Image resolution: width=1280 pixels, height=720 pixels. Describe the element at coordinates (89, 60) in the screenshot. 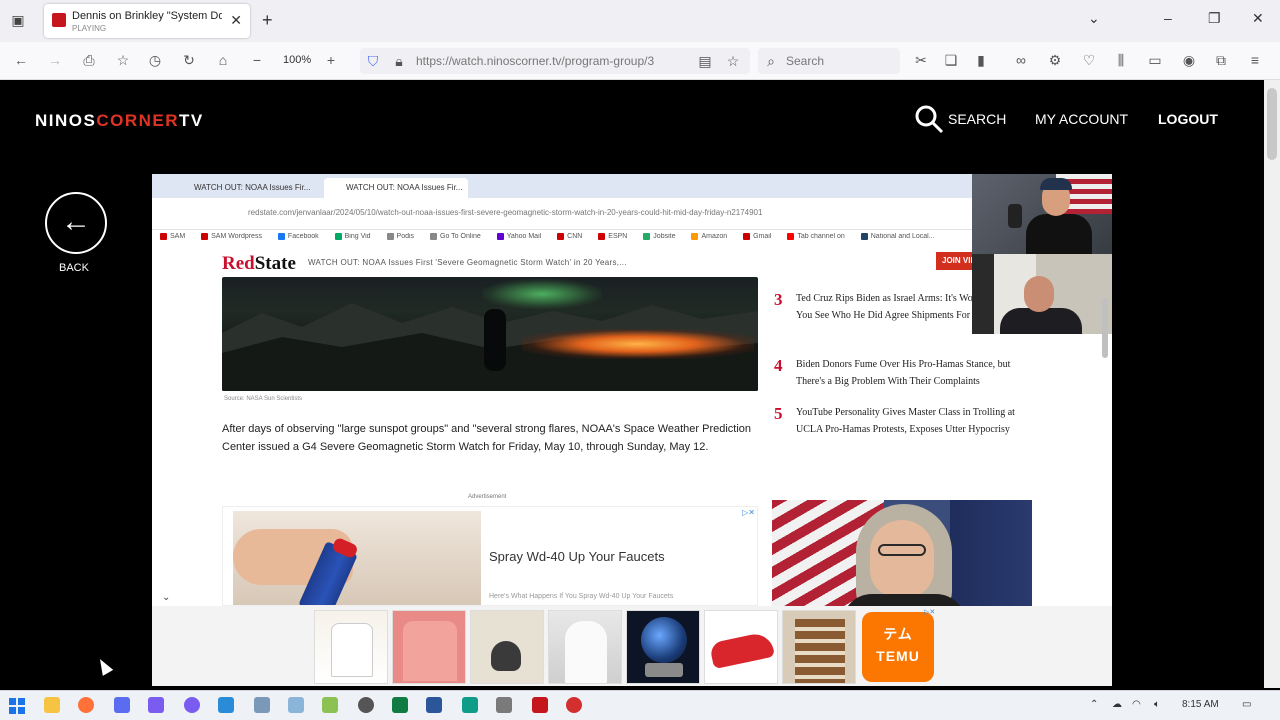

I see `print-icon: ⎙` at that location.